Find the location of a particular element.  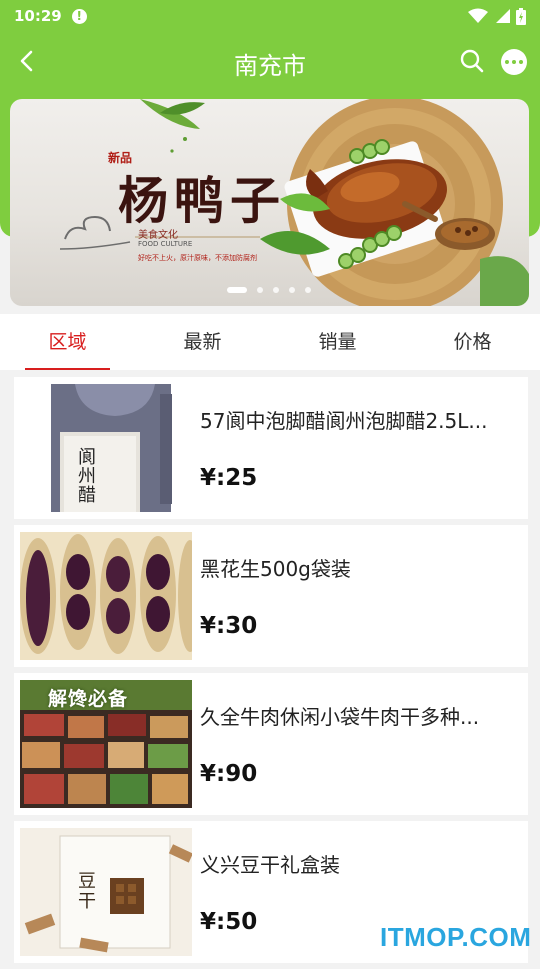

more-button is located at coordinates (514, 62).